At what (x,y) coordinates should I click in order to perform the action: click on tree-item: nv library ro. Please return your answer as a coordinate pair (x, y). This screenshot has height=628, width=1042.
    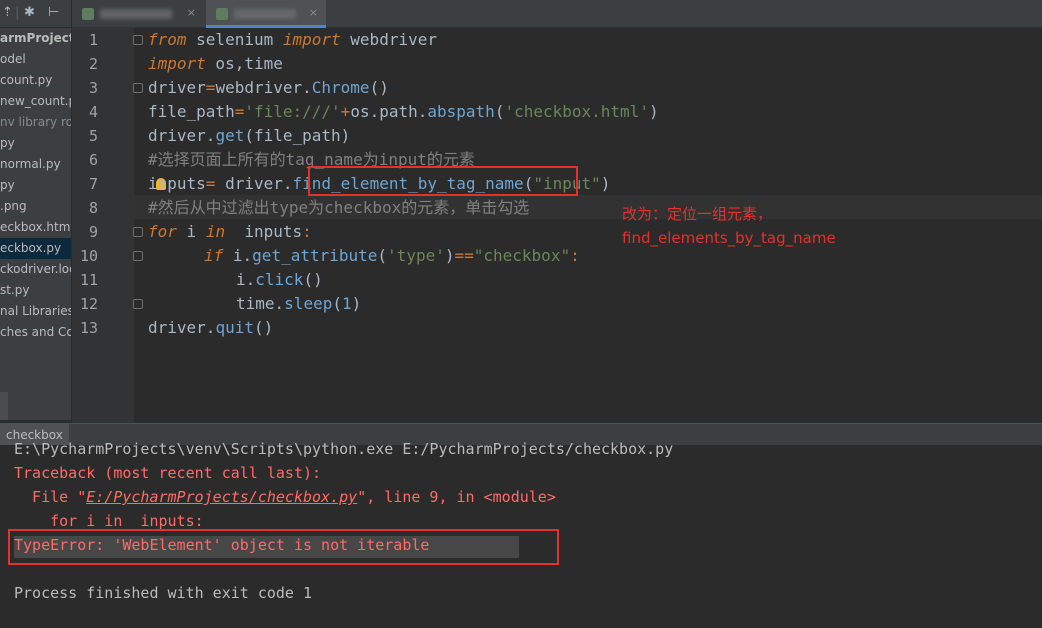
    Looking at the image, I should click on (35, 122).